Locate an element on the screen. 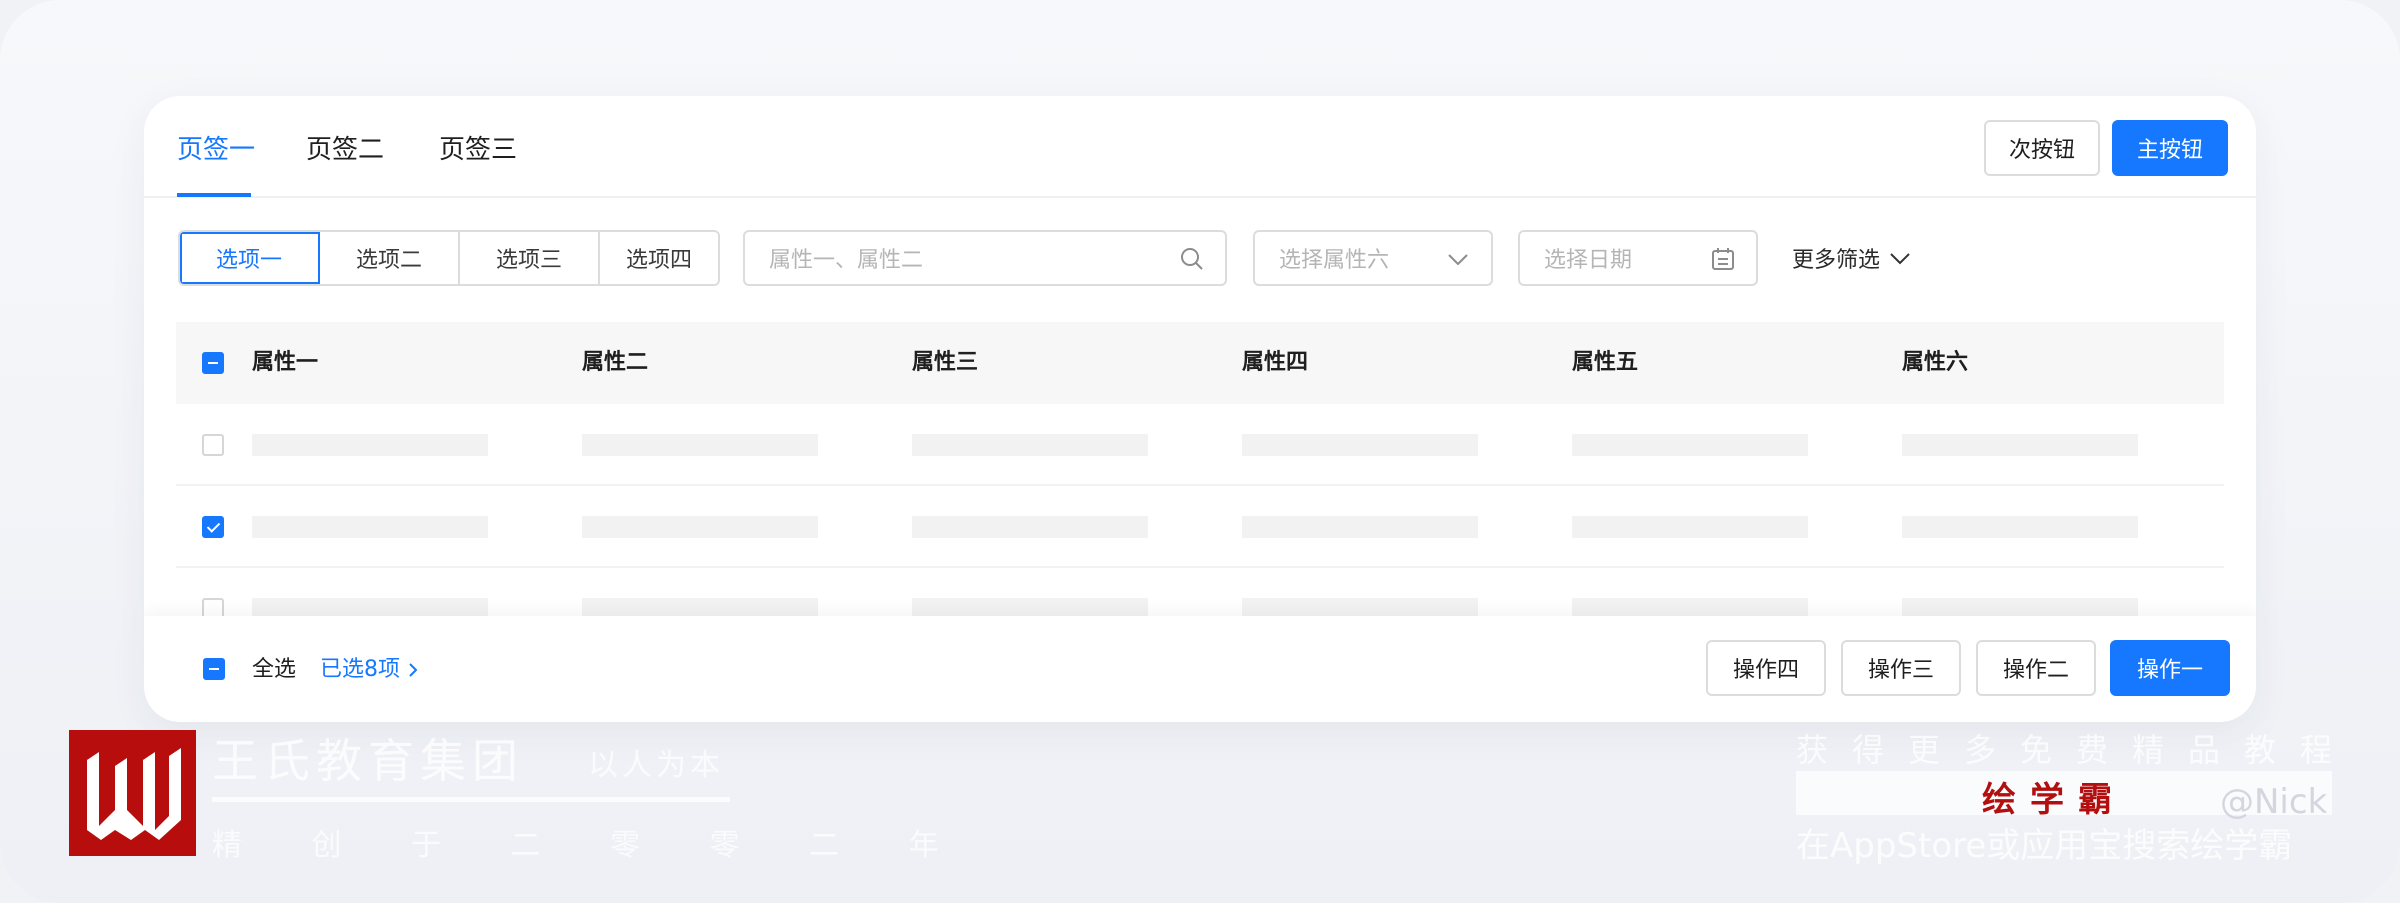 This screenshot has width=2400, height=903. date-placeholder: 选择日期 is located at coordinates (1588, 260).